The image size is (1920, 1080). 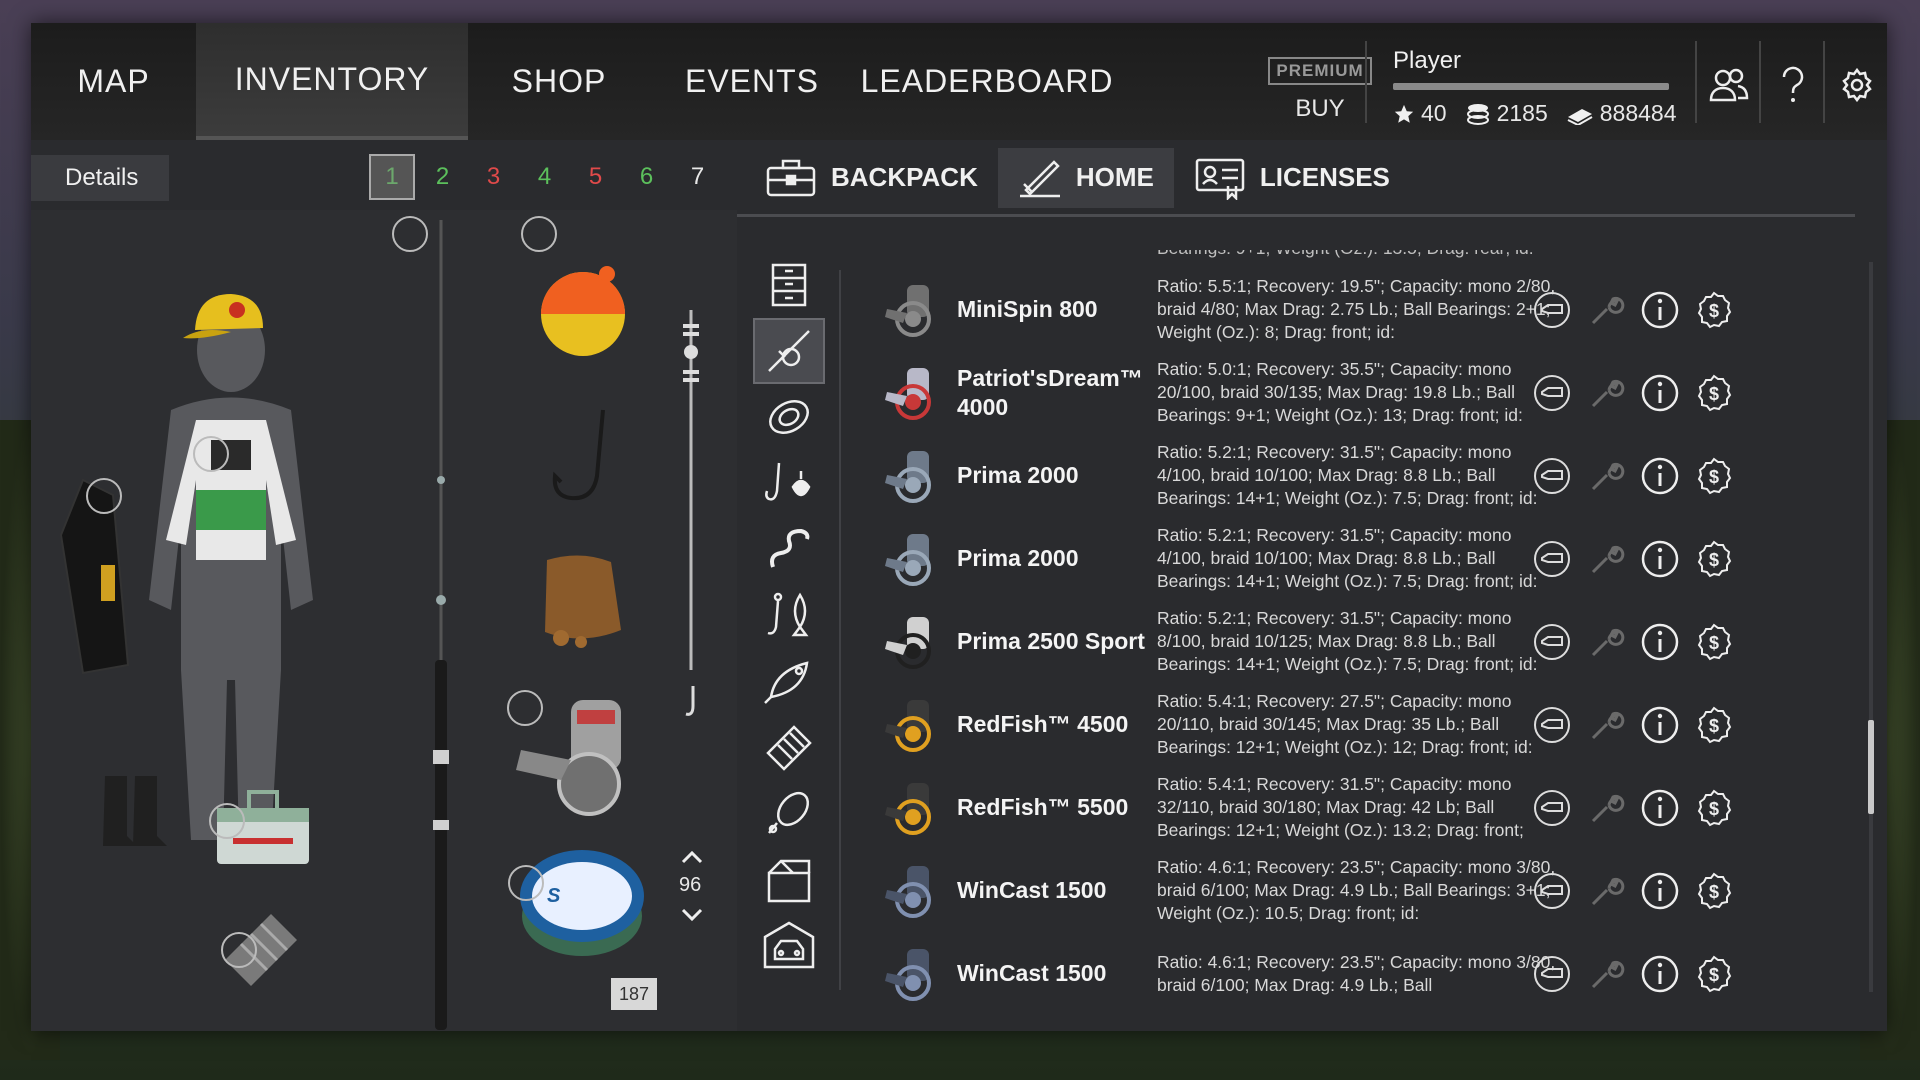 What do you see at coordinates (987, 81) in the screenshot?
I see `nav-tab-leaderboard: LEADERBOARD` at bounding box center [987, 81].